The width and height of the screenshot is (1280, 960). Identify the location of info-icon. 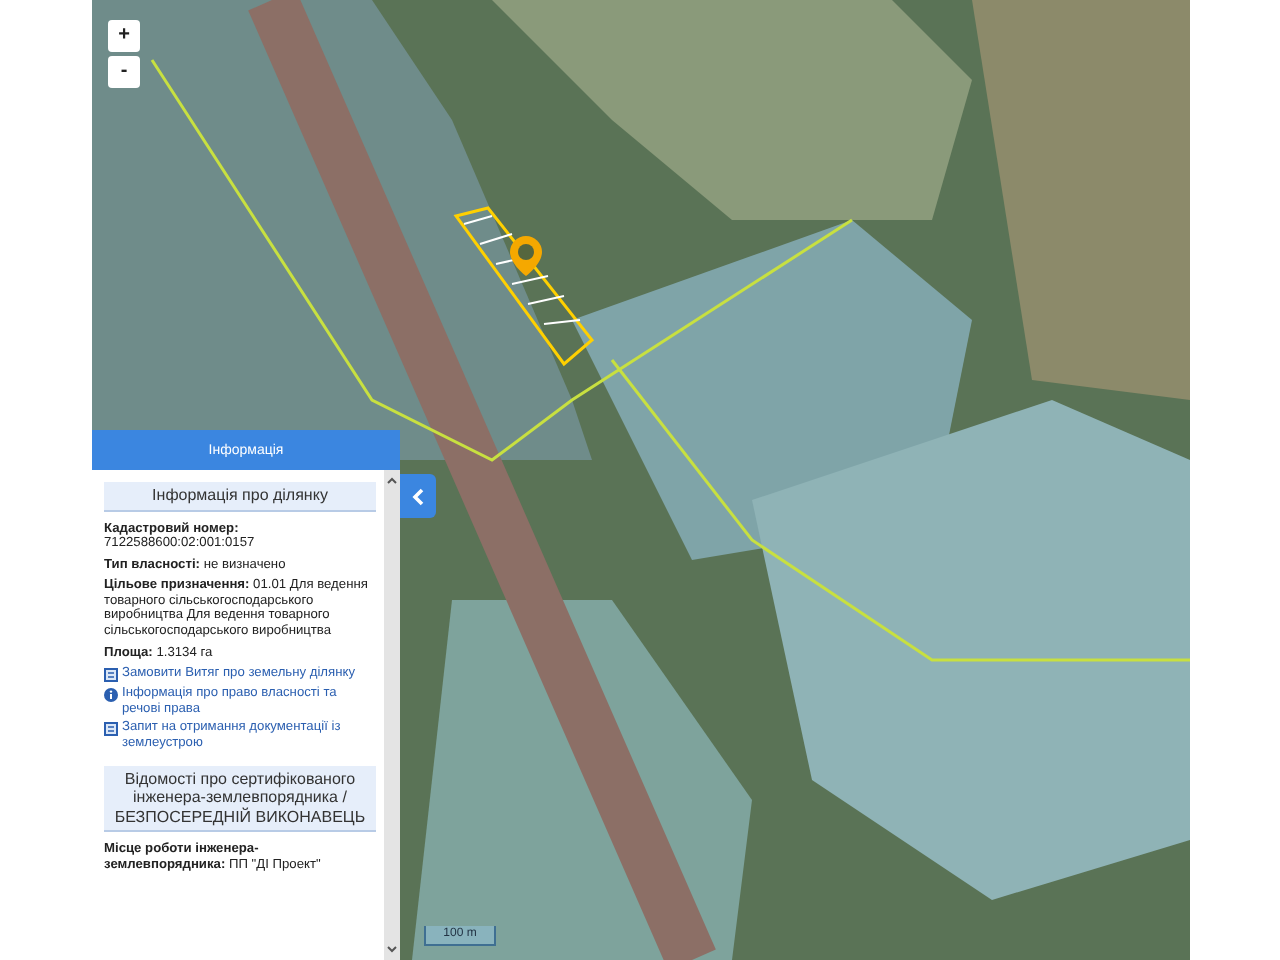
(111, 695).